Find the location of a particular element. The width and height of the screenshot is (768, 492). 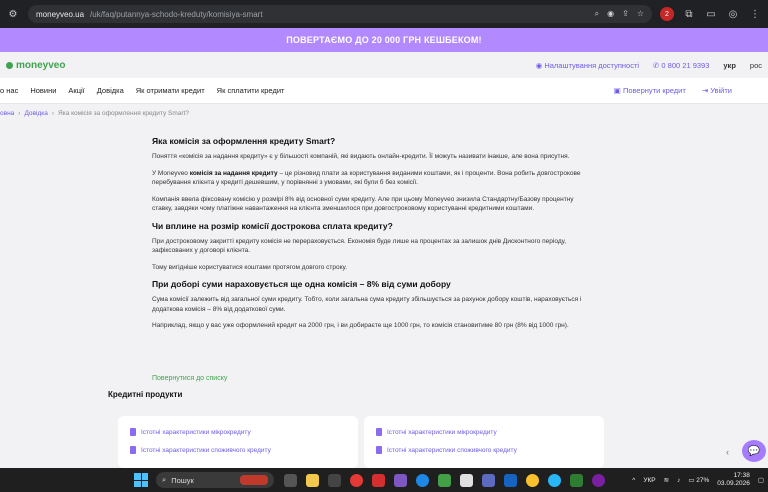

clock: 17:38 03.09.2026 is located at coordinates (733, 480).